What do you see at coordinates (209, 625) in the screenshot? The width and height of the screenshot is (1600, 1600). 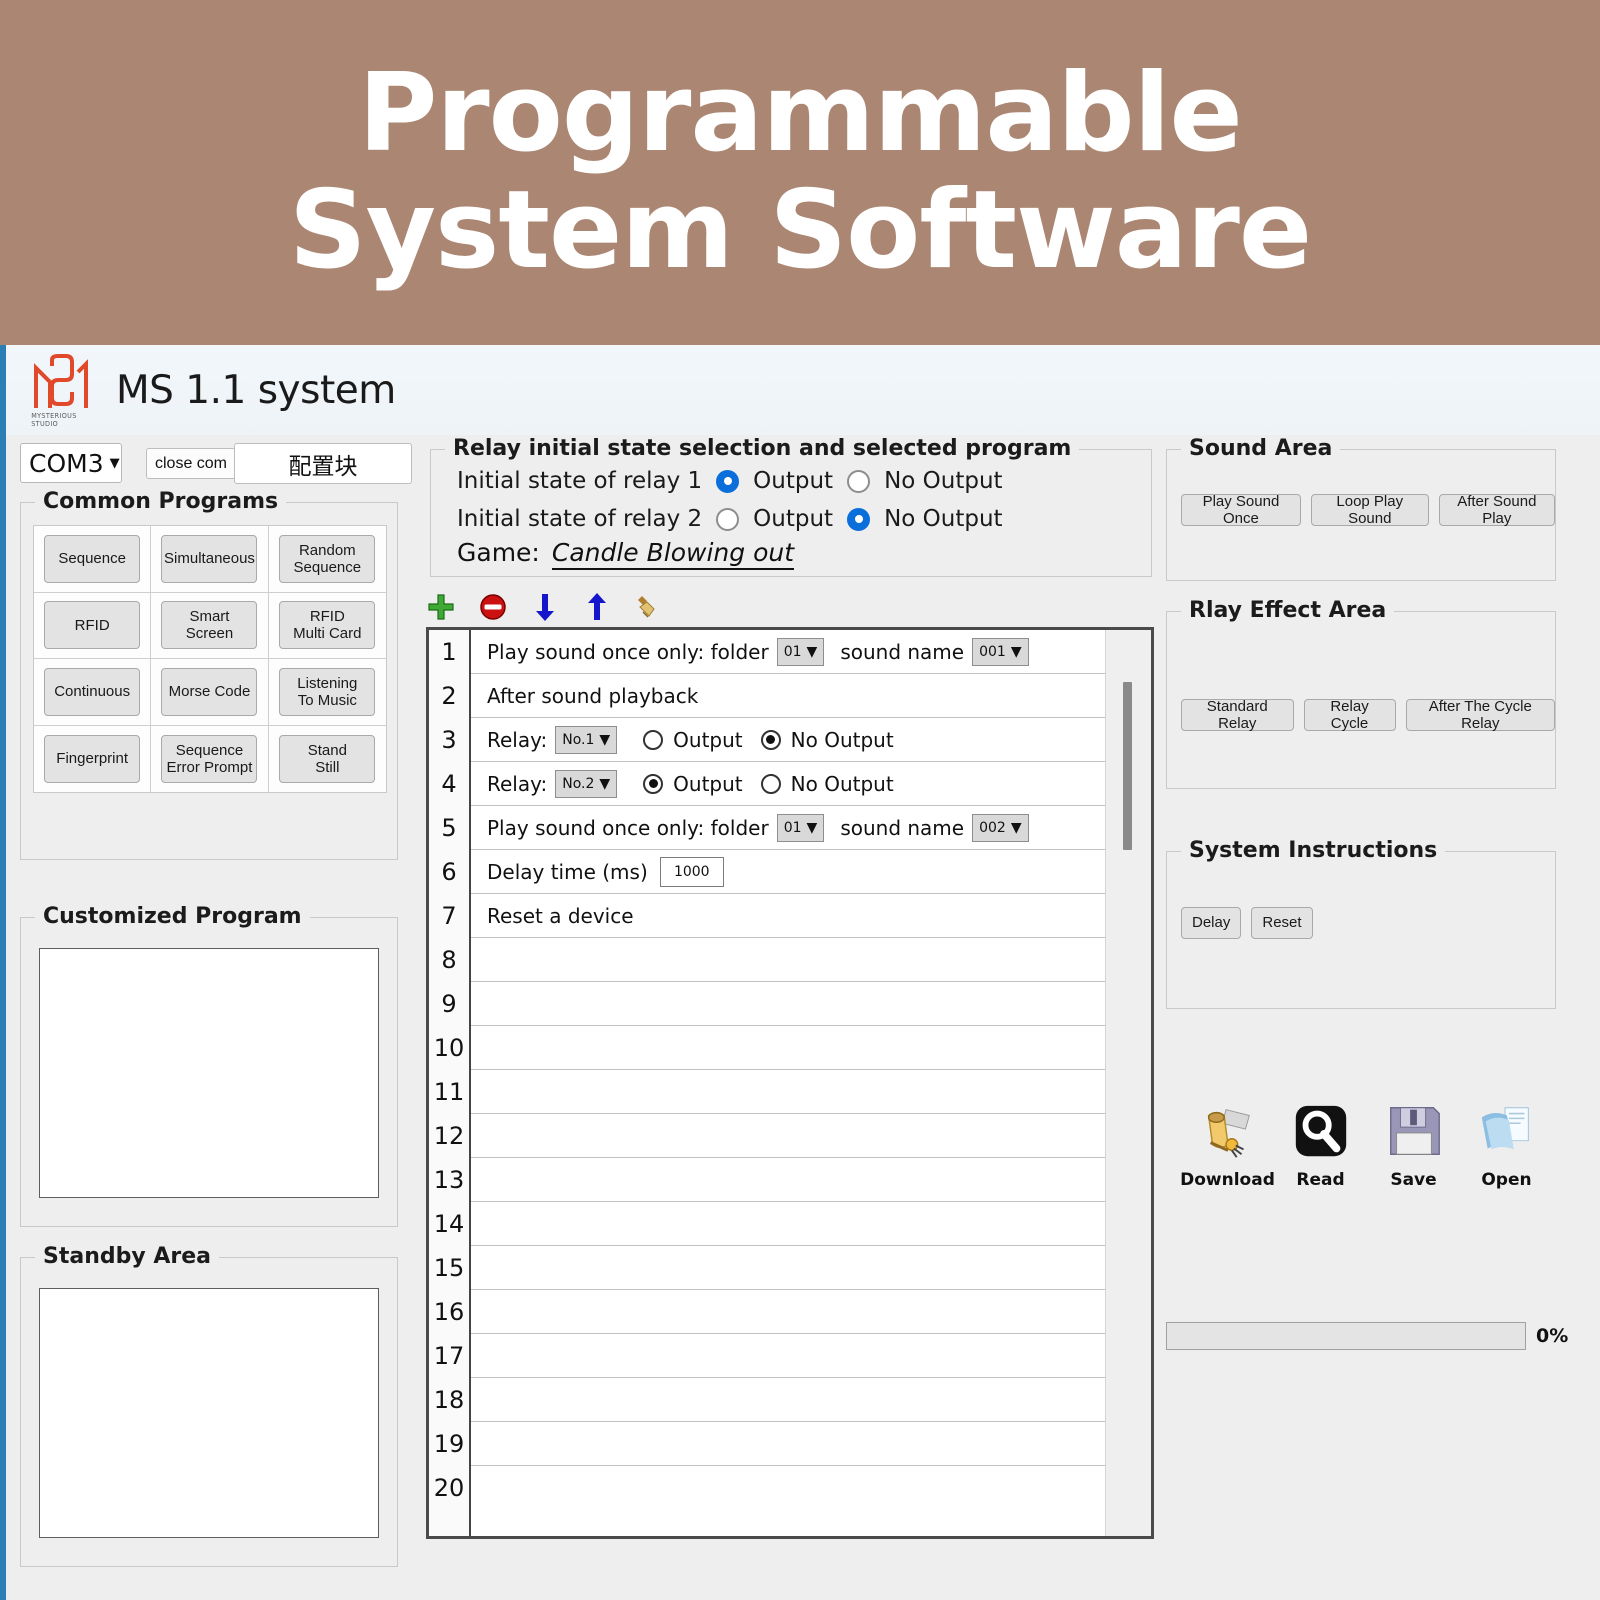 I see `common-program-button: Smart Screen` at bounding box center [209, 625].